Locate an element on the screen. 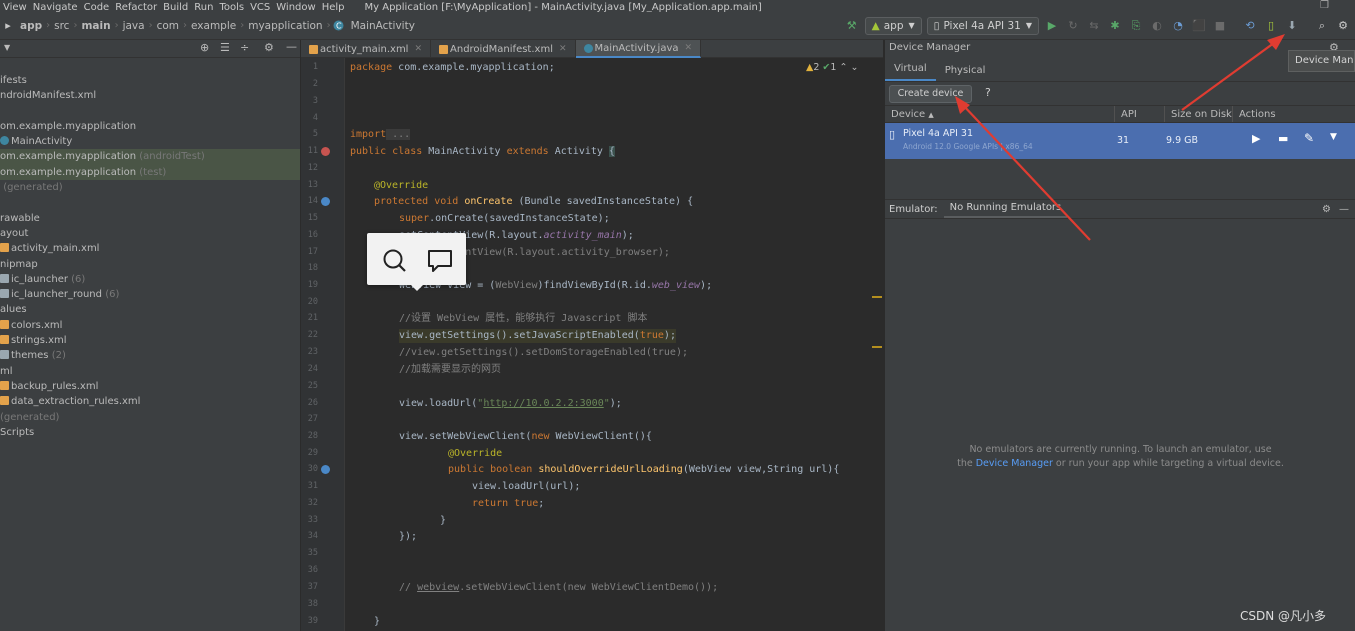 The image size is (1355, 631). apply-changes-icon: ⇆ is located at coordinates (1094, 26).